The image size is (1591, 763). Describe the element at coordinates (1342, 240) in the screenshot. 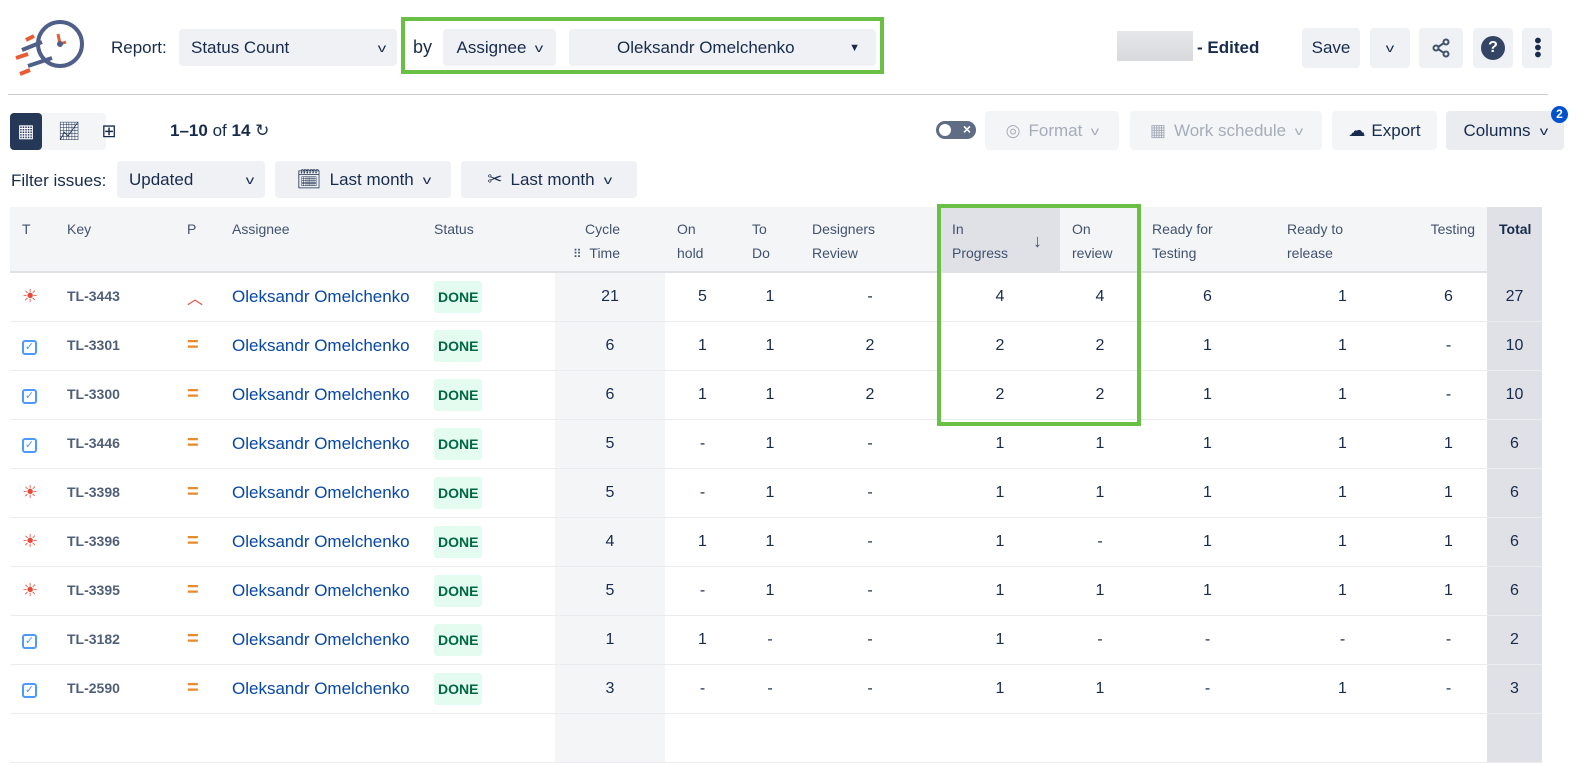

I see `column-header-ready-to-release: Ready to release` at that location.